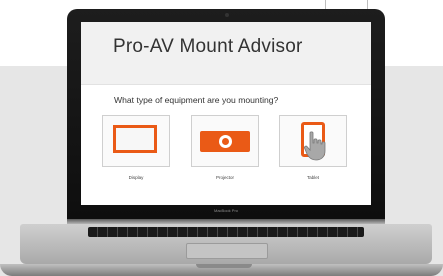 The image size is (443, 276). Describe the element at coordinates (227, 251) in the screenshot. I see `laptop-trackpad` at that location.